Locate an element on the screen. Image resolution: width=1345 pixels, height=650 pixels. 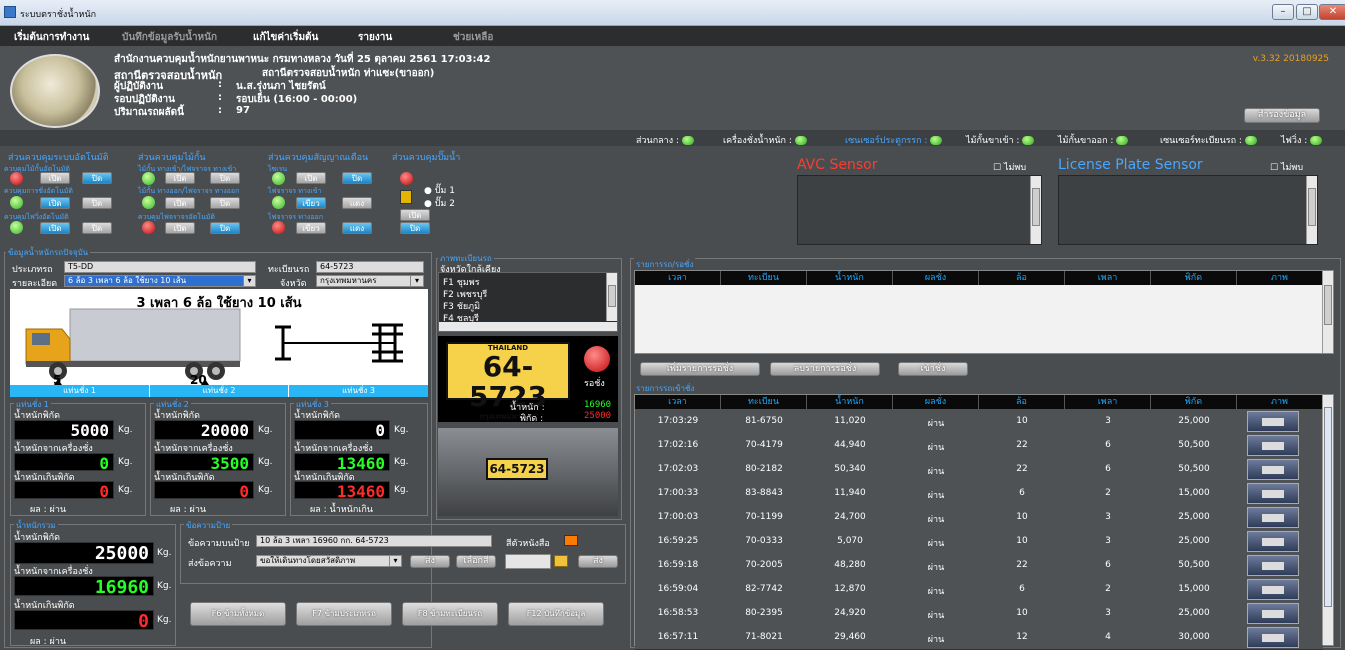
log-row: 16:59:04 82-7742 12,870 ผ่าน 6 2 15,000 is located at coordinates (979, 589).